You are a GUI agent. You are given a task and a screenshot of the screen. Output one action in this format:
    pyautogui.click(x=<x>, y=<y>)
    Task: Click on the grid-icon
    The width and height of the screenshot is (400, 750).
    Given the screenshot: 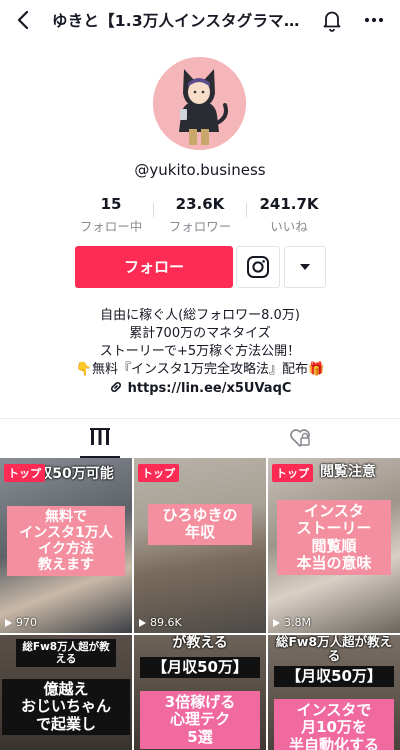 What is the action you would take?
    pyautogui.click(x=100, y=436)
    